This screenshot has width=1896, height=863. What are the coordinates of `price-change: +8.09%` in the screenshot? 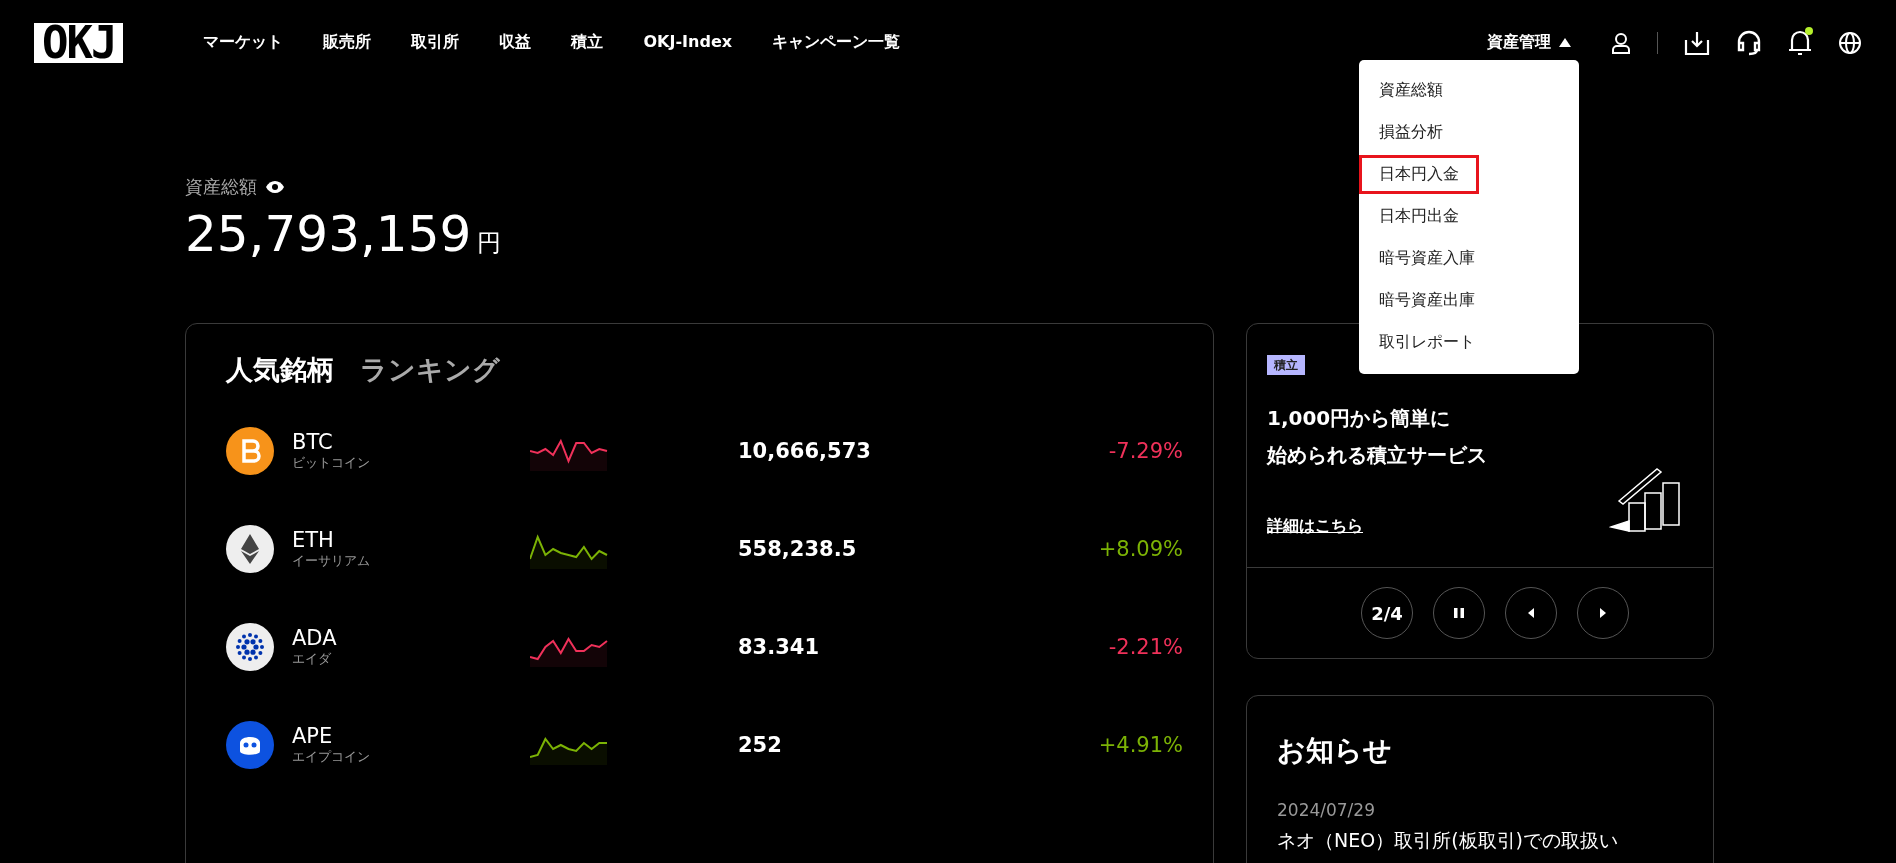 It's located at (1140, 549).